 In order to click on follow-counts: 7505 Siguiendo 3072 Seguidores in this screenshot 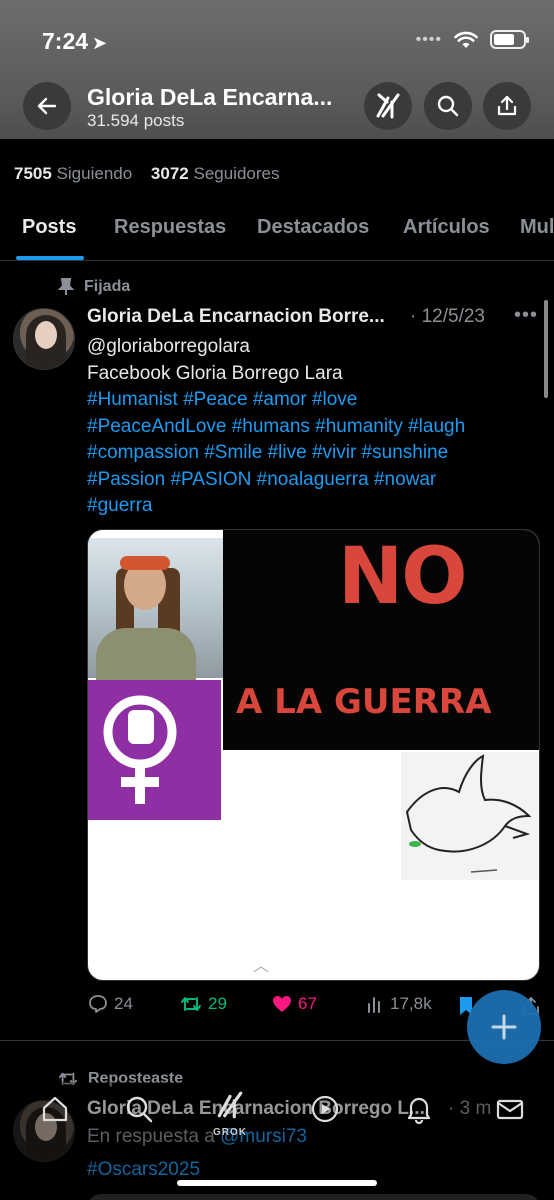, I will do `click(147, 174)`.